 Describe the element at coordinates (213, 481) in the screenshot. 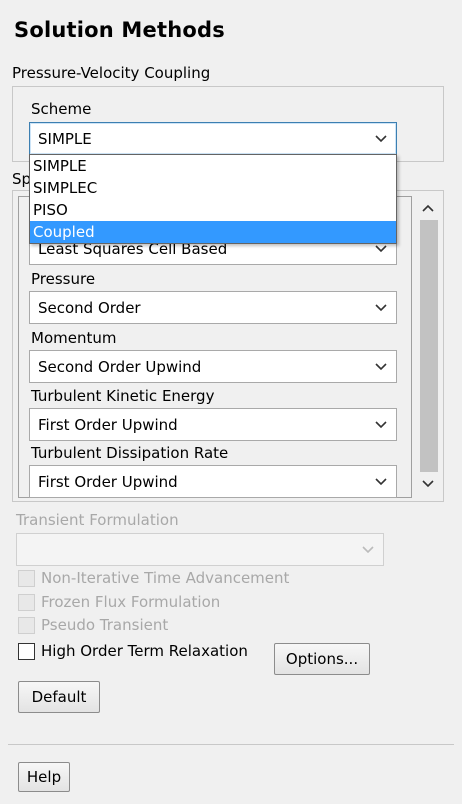

I see `tdr-select: First Order Upwind` at that location.